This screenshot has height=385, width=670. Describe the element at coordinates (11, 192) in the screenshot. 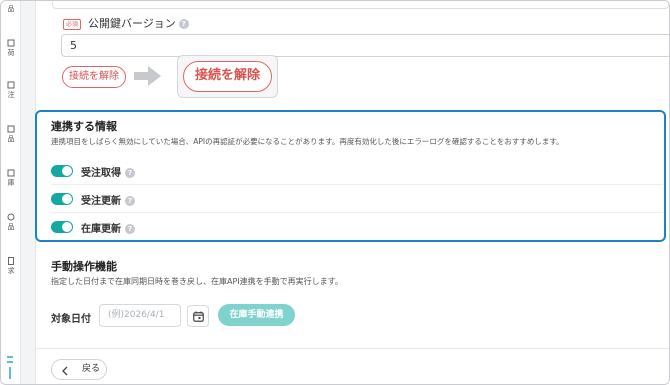

I see `sidebar: 品 荷 注 品 庫 品 求` at that location.